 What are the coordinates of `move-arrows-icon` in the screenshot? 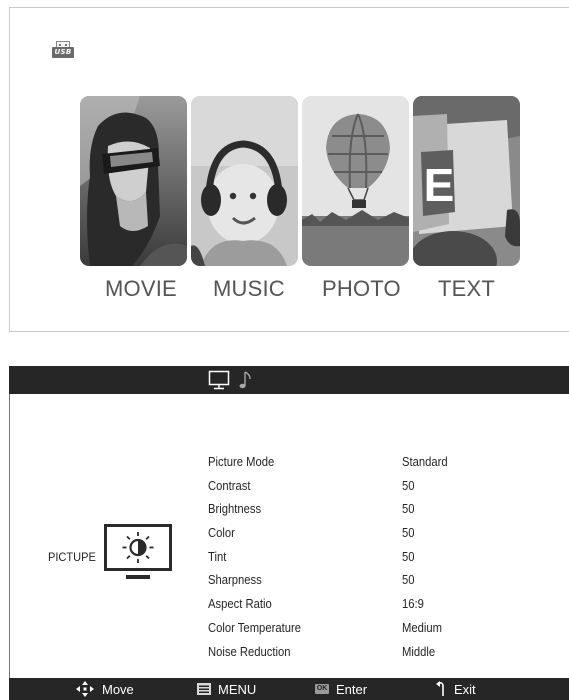 It's located at (85, 689).